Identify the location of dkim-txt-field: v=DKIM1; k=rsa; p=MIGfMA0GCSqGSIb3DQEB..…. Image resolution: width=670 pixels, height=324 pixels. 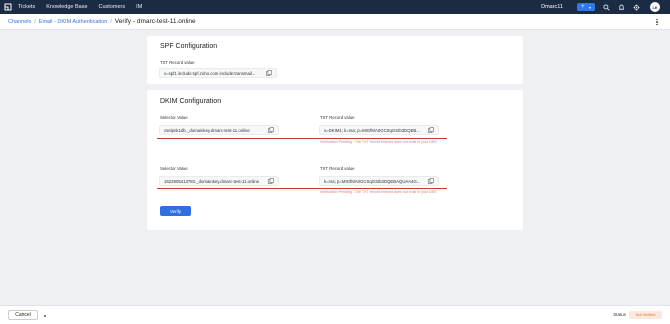
(379, 130).